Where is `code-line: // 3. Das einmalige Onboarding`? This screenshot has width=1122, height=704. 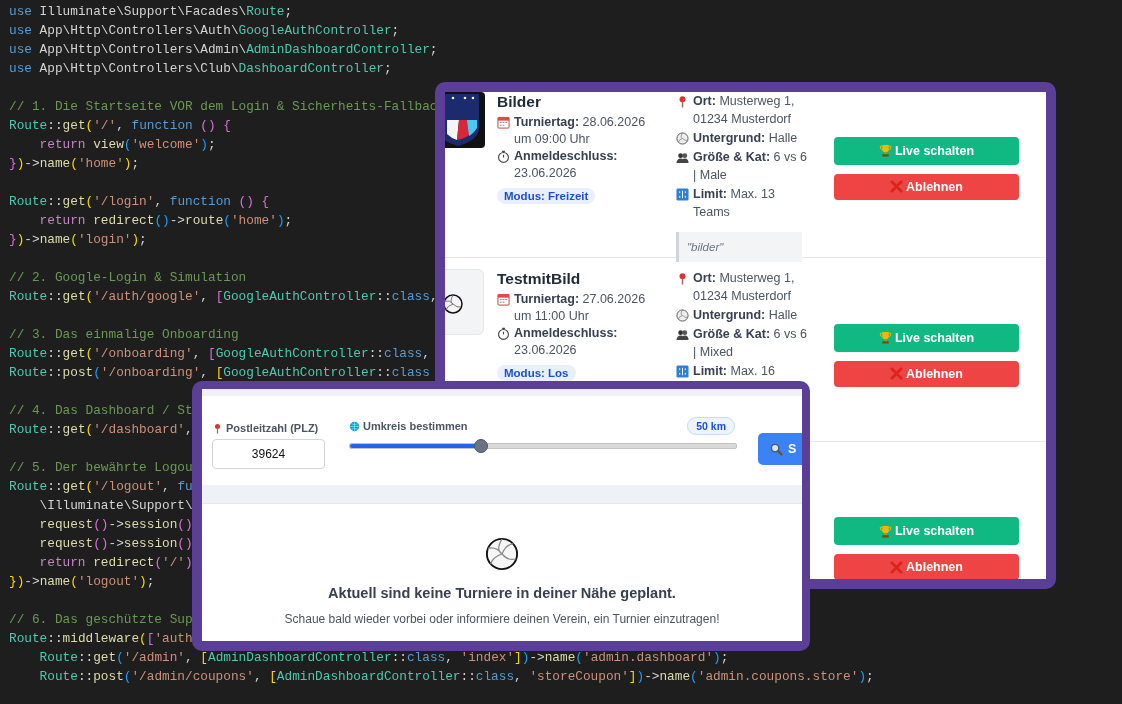 code-line: // 3. Das einmalige Onboarding is located at coordinates (124, 335).